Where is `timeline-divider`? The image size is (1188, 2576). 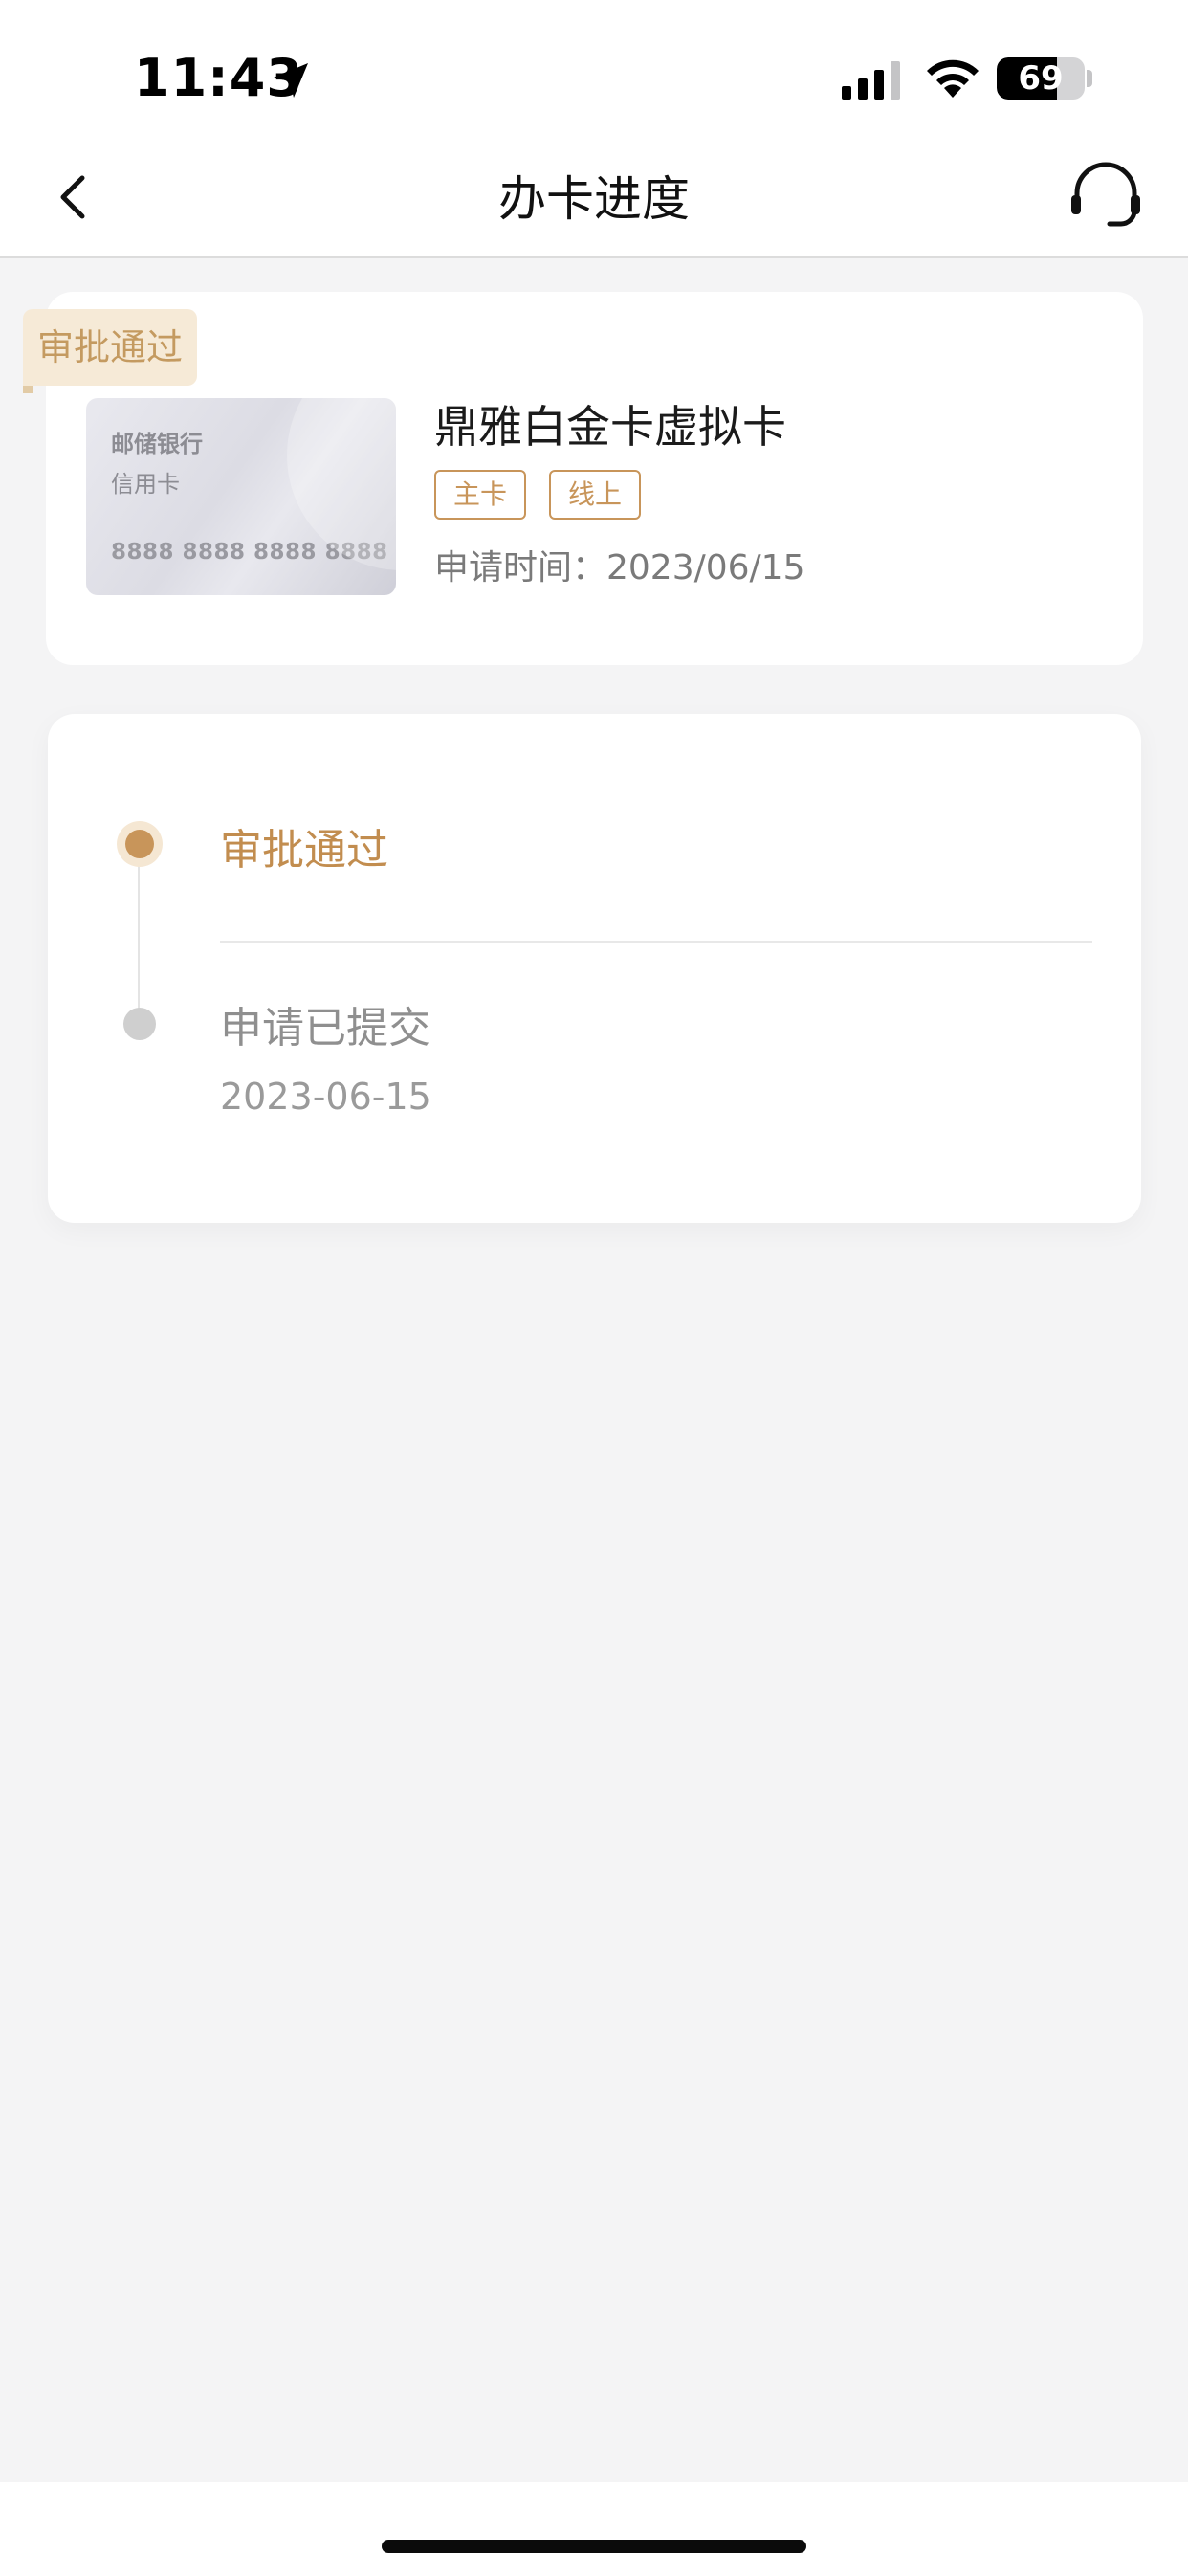 timeline-divider is located at coordinates (656, 942).